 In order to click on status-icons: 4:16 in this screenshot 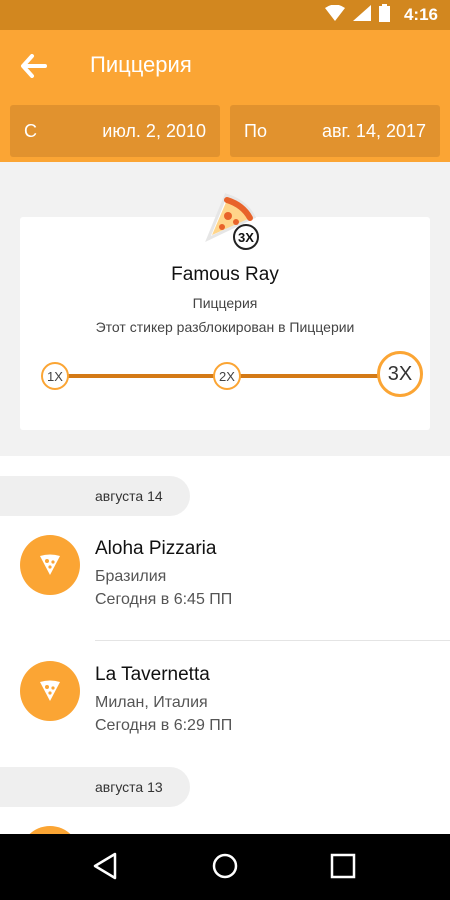, I will do `click(381, 15)`.